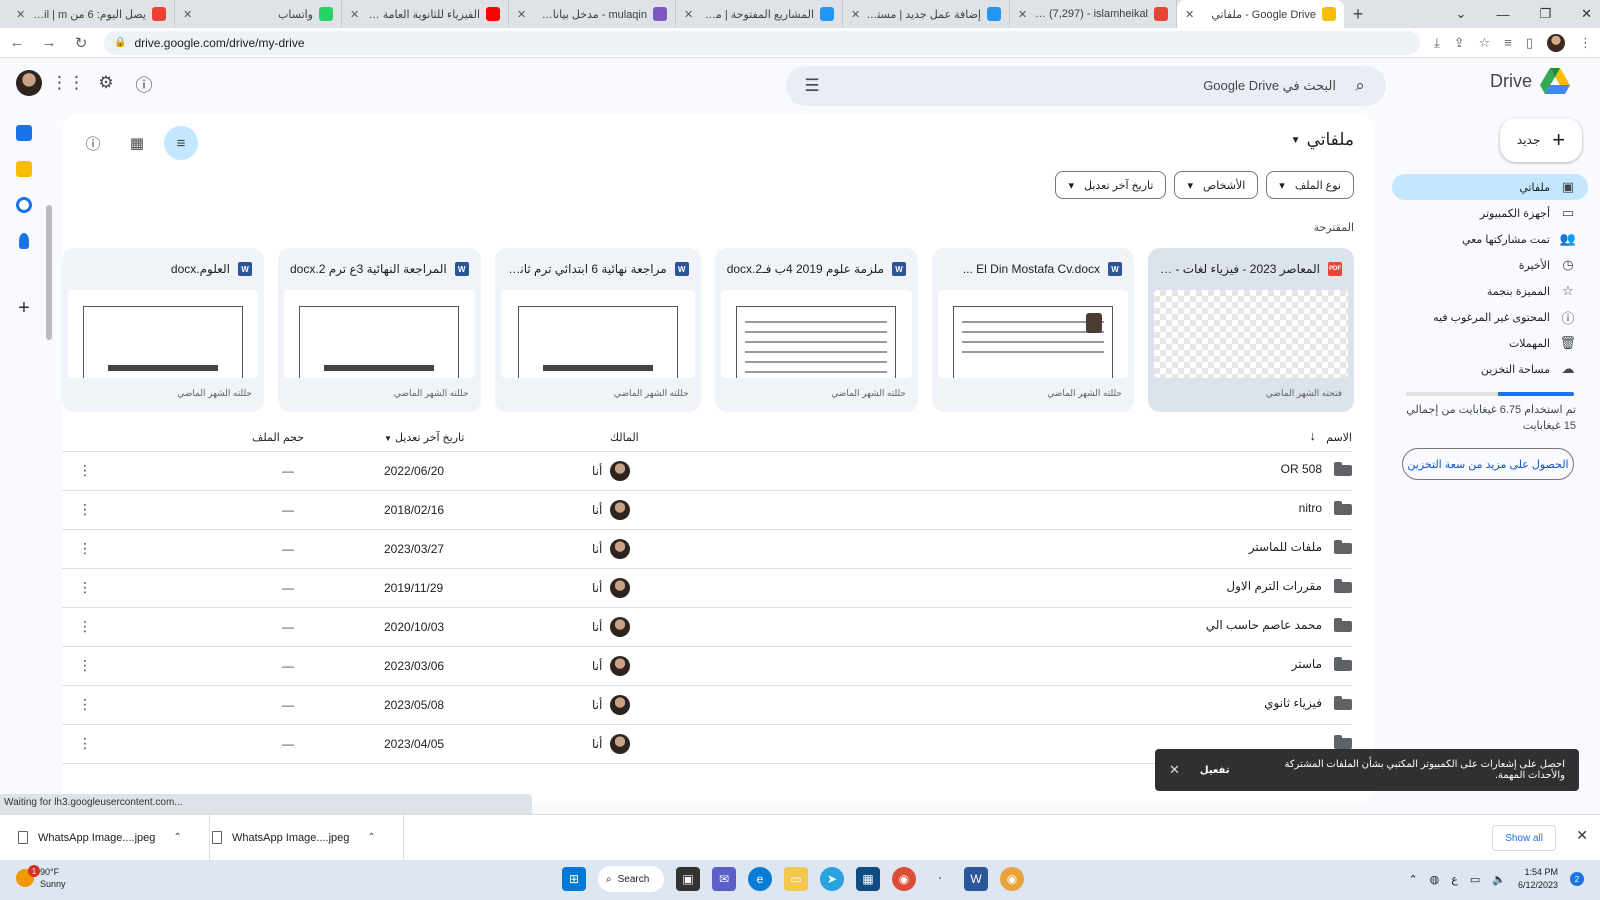 The image size is (1600, 900). What do you see at coordinates (1360, 86) in the screenshot?
I see `search-icon: ⌕` at bounding box center [1360, 86].